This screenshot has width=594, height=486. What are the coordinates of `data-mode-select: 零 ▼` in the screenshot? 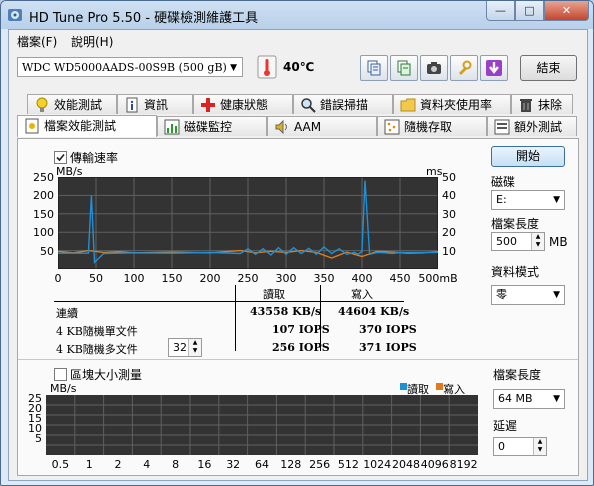 It's located at (528, 295).